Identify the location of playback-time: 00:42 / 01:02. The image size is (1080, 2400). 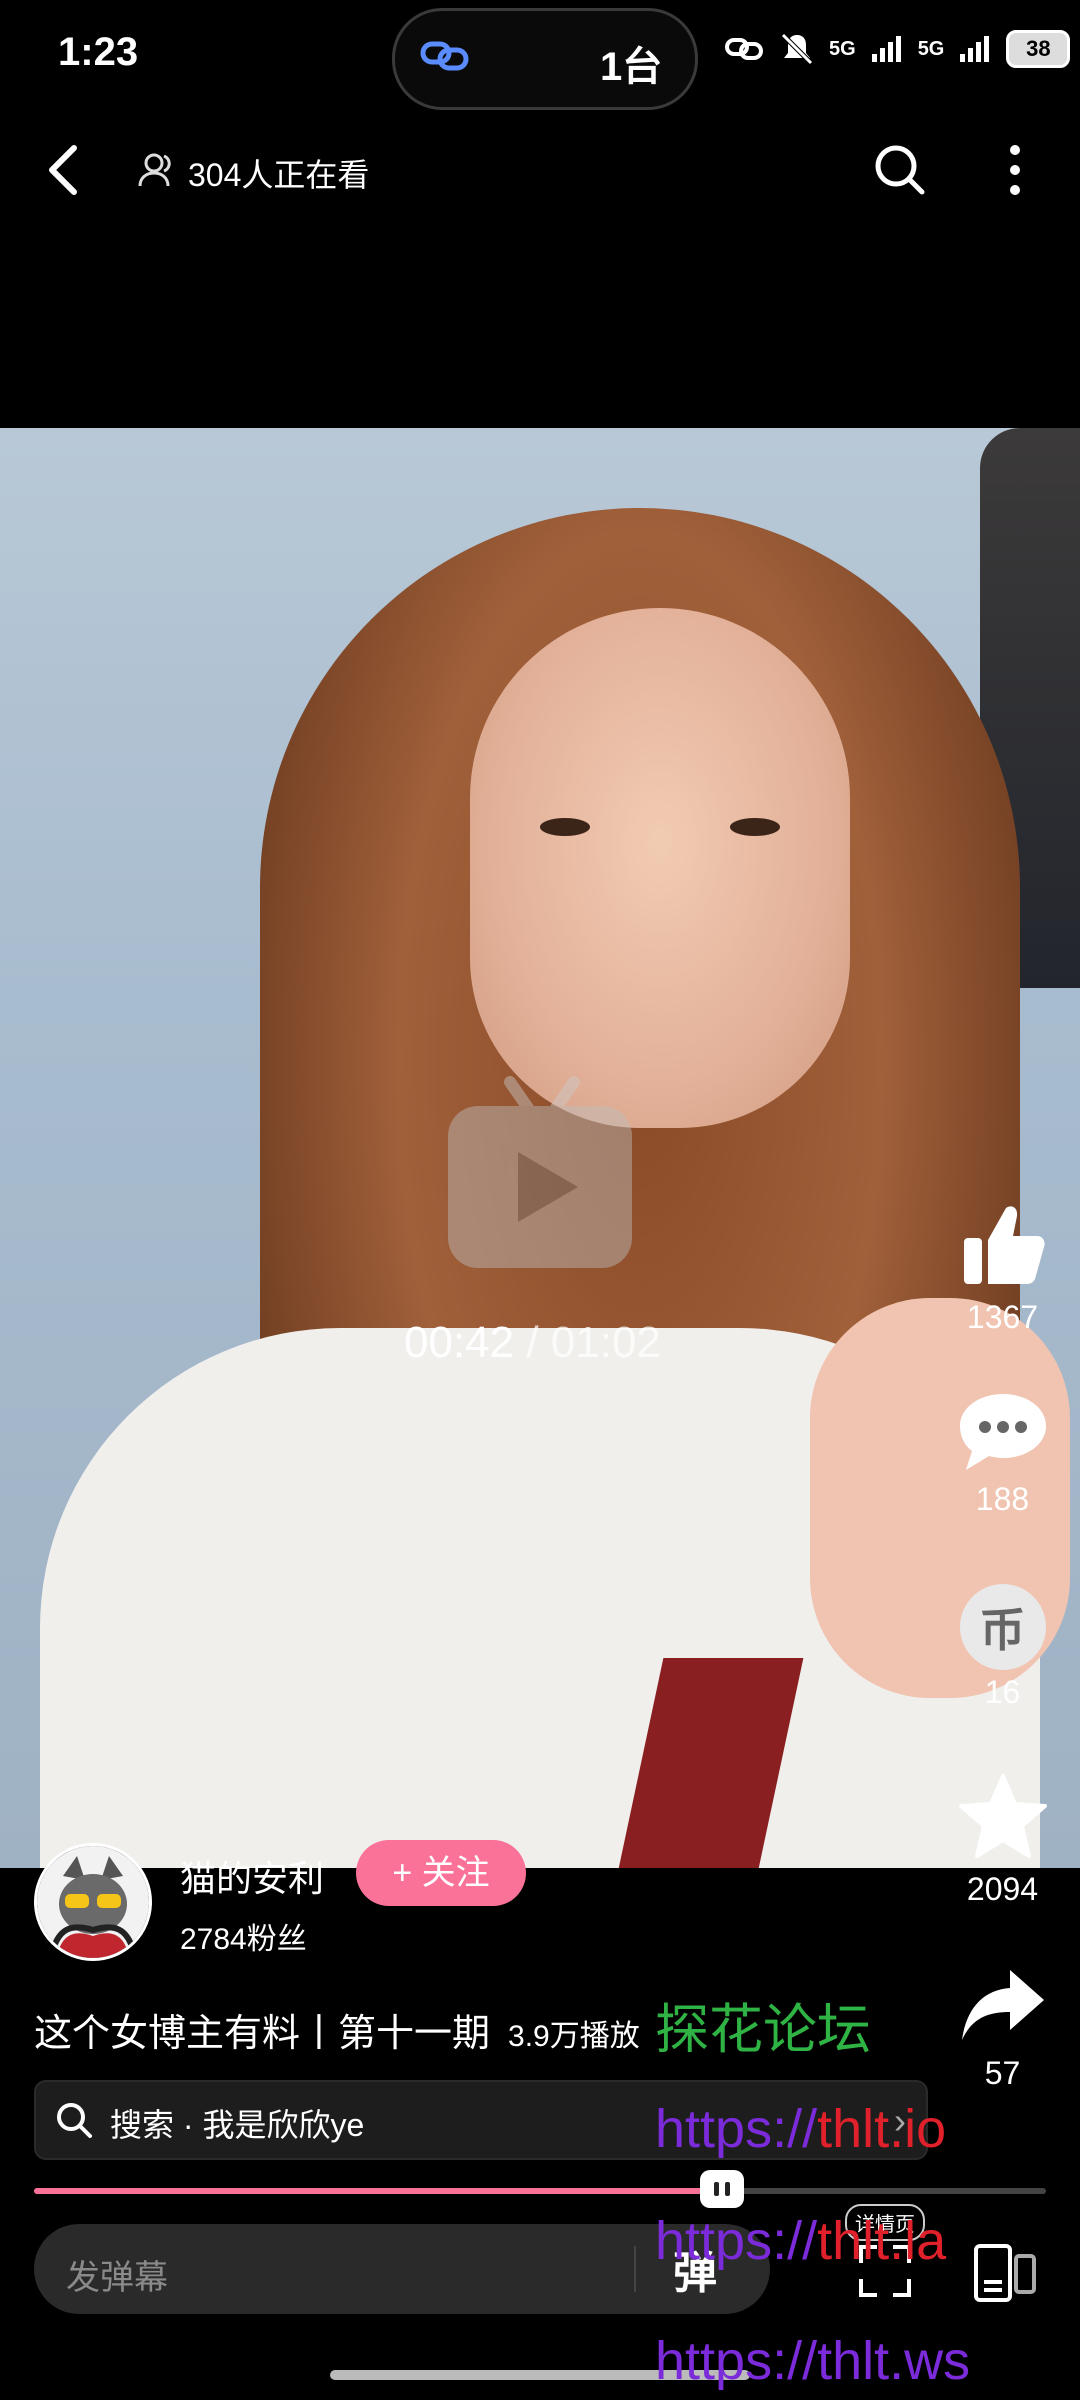
(532, 1343).